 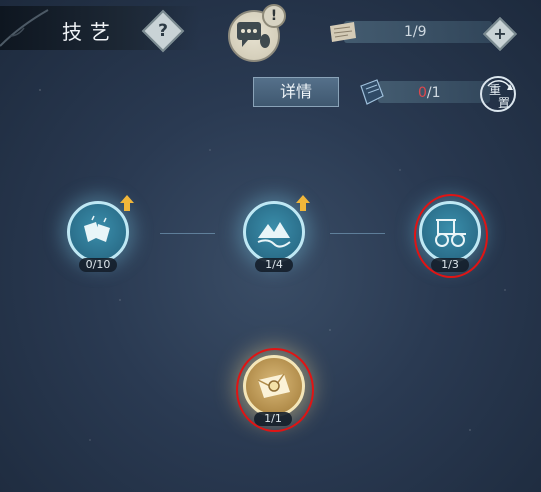 What do you see at coordinates (24, 28) in the screenshot?
I see `branch-decoration-icon` at bounding box center [24, 28].